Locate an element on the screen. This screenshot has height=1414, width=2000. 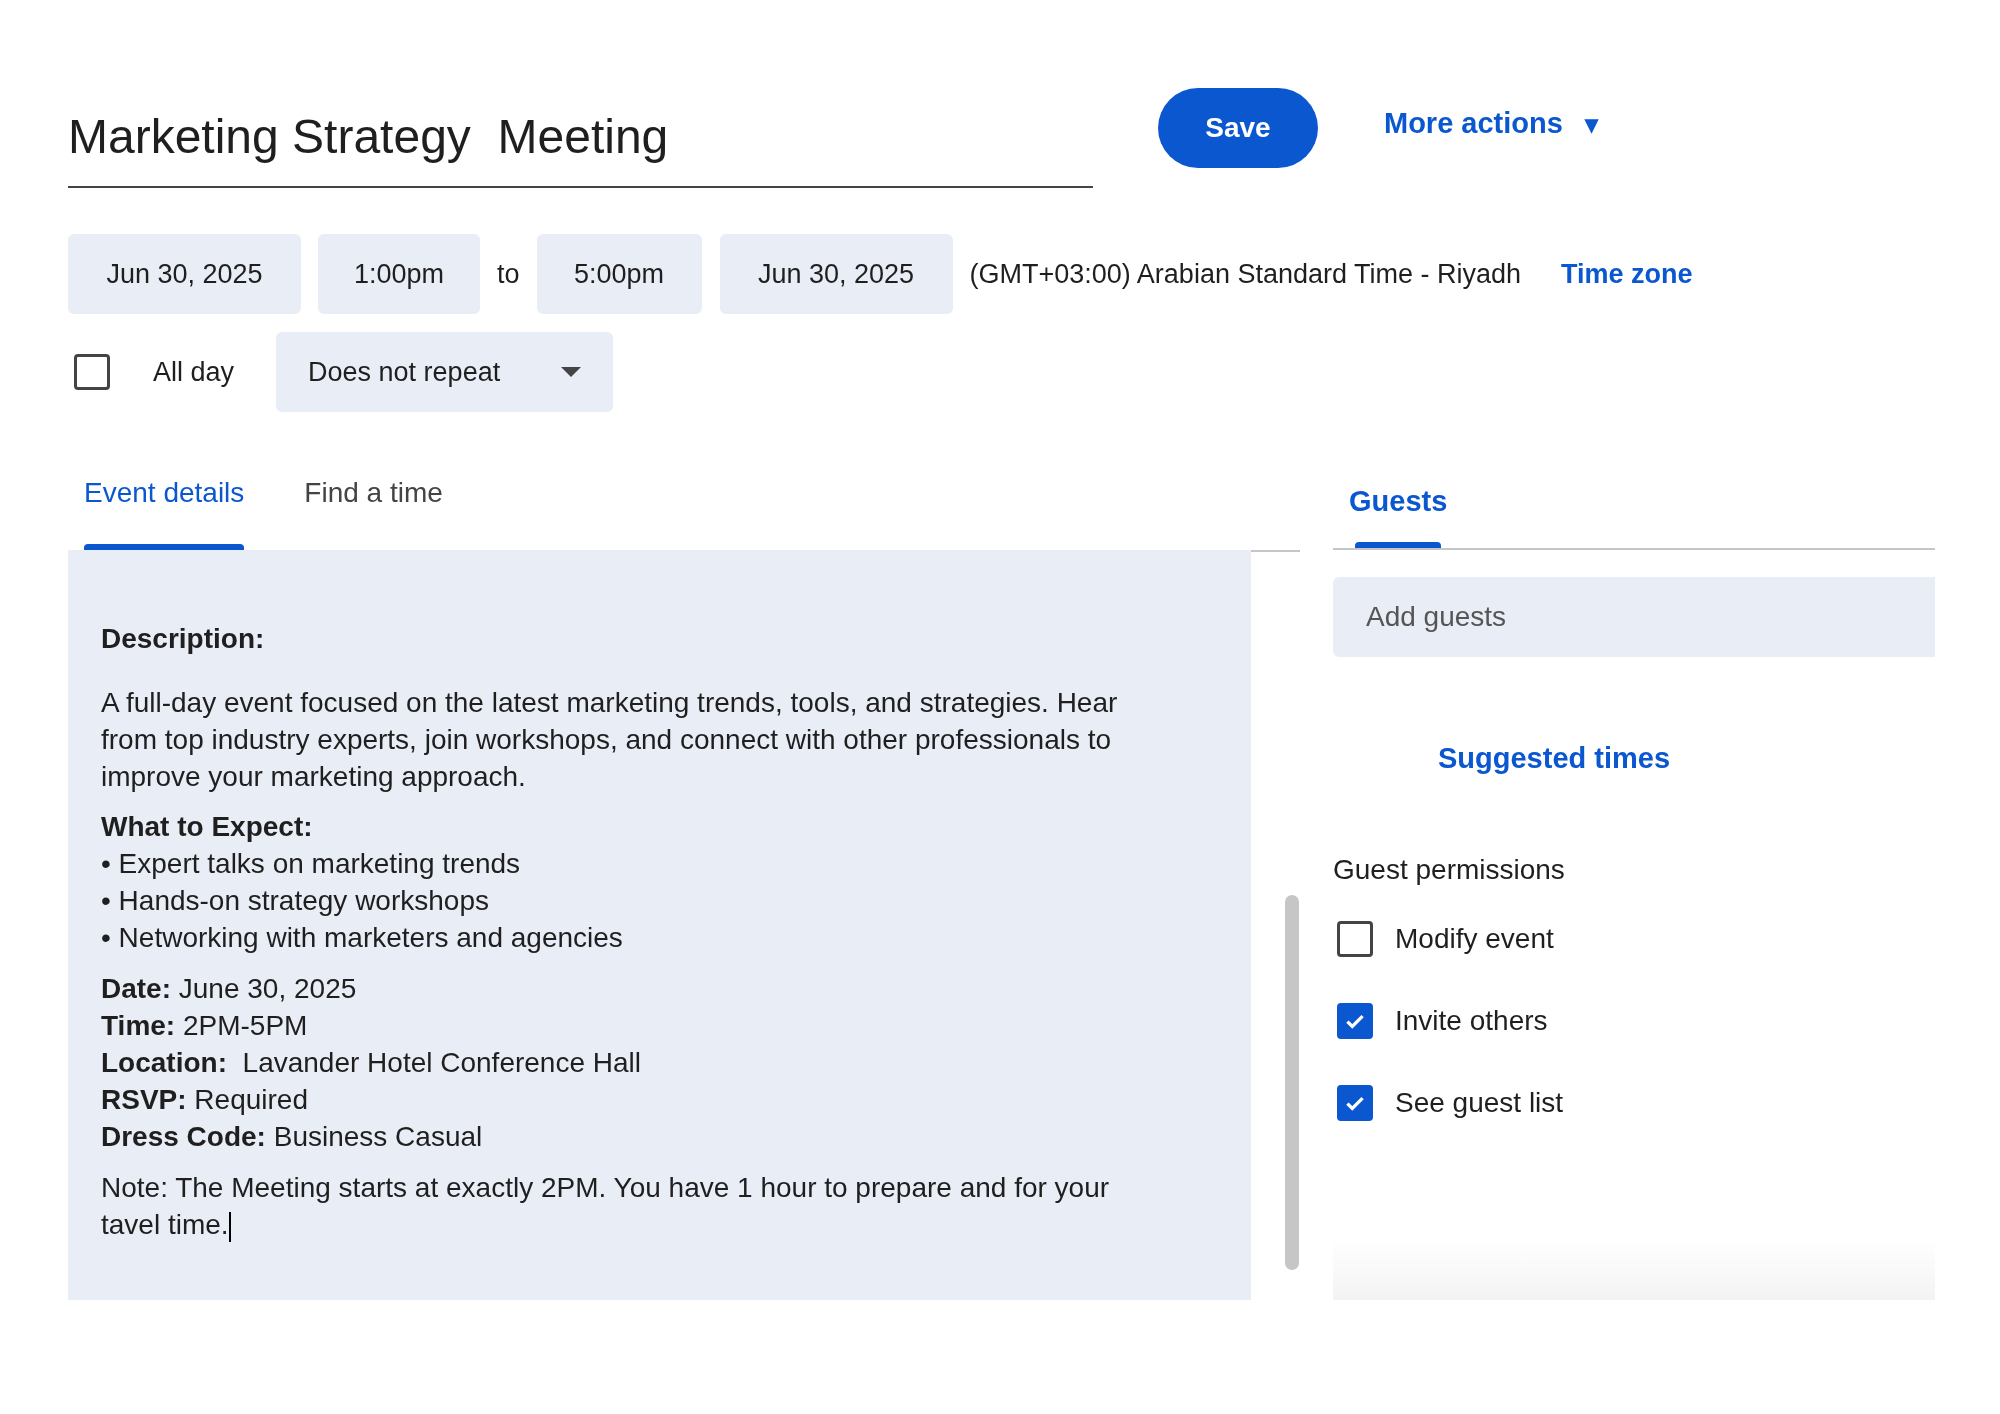
add-guests-field: Add guests is located at coordinates (1634, 617).